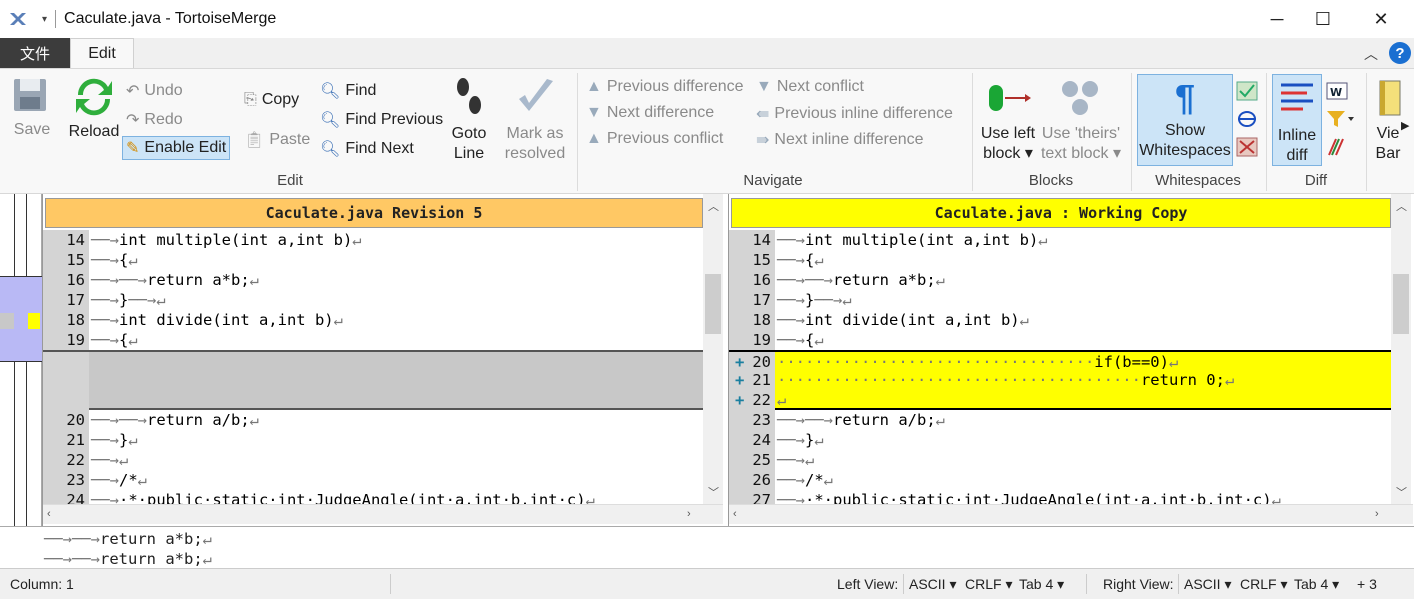 This screenshot has width=1414, height=599. What do you see at coordinates (840, 140) in the screenshot?
I see `next-inline-difference-button: ⇛ Next inline difference` at bounding box center [840, 140].